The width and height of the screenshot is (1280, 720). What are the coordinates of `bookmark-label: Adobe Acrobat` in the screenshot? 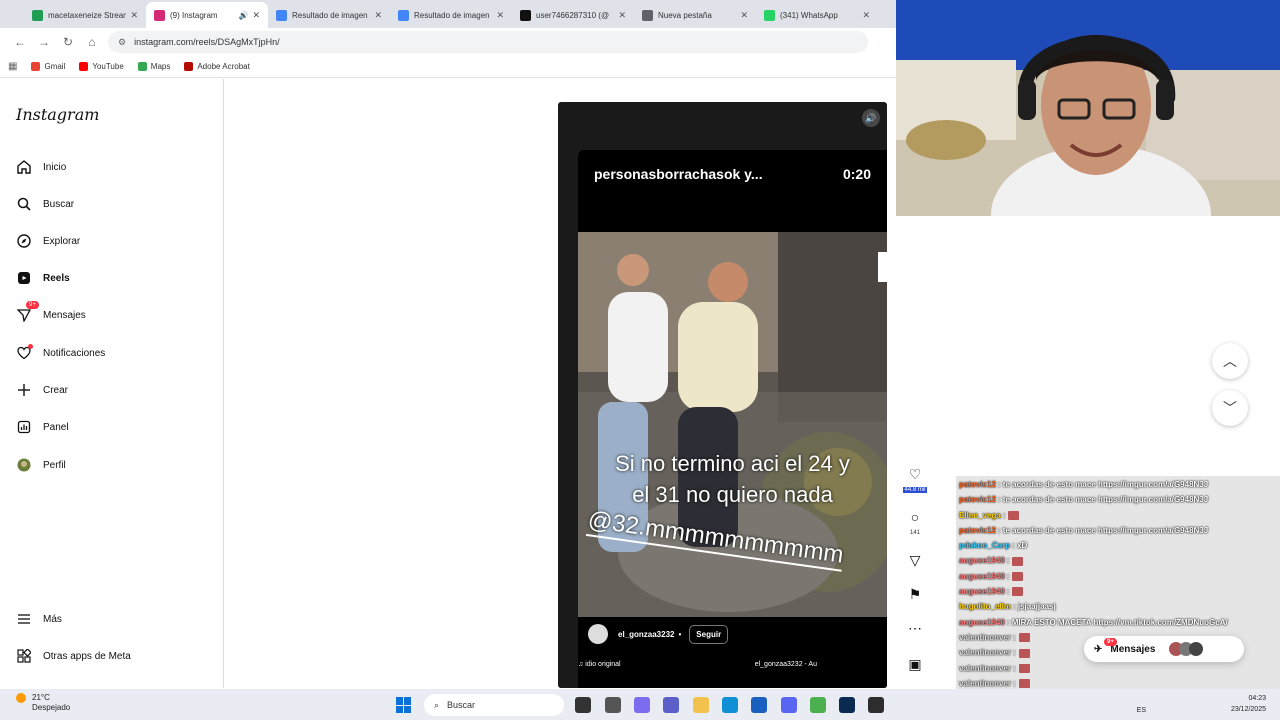 It's located at (223, 66).